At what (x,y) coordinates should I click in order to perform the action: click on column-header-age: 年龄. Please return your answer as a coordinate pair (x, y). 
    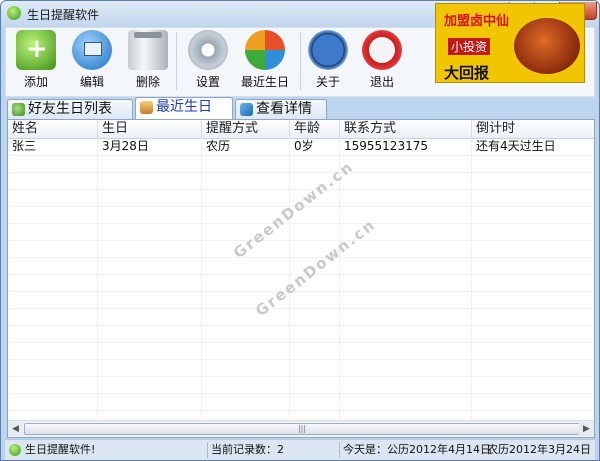
    Looking at the image, I should click on (315, 129).